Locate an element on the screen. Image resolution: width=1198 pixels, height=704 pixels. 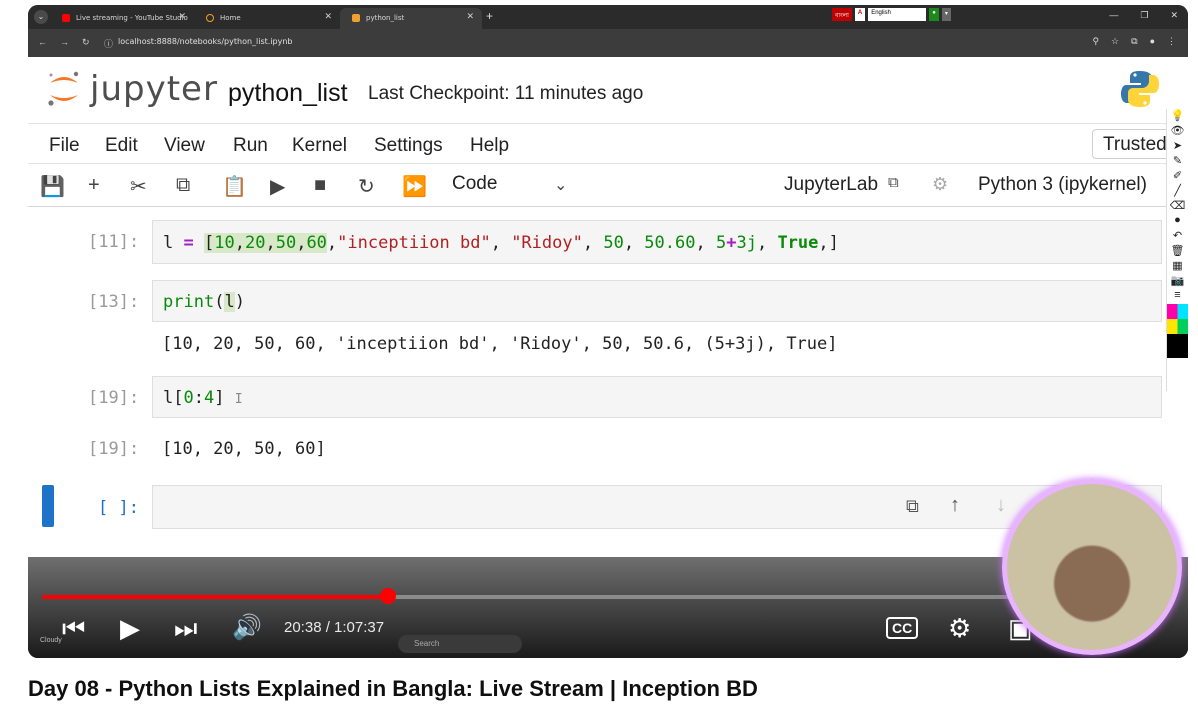
chevron-down-icon: ⌄ is located at coordinates (560, 185).